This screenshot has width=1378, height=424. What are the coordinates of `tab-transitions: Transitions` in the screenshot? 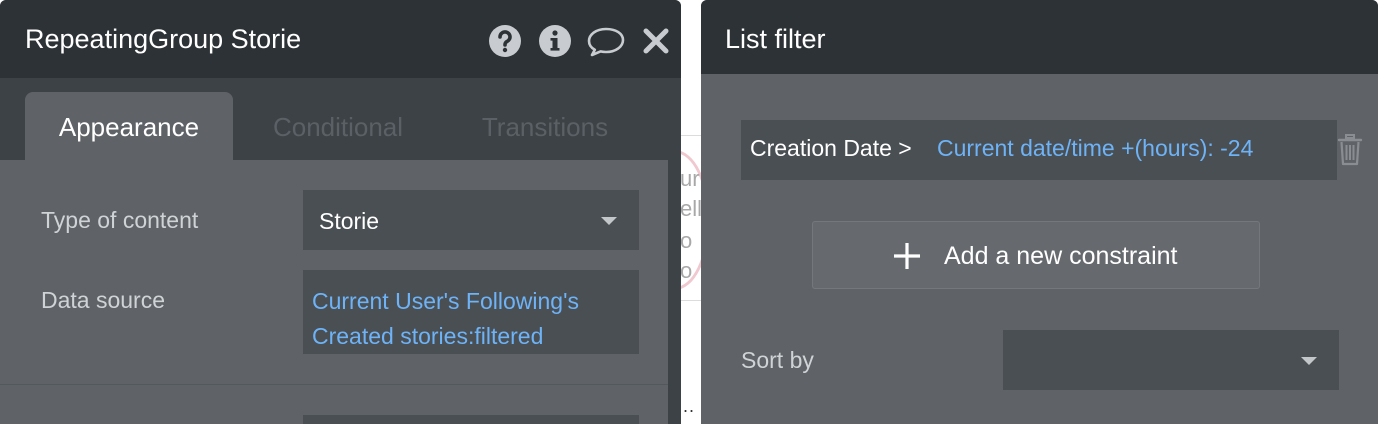 It's located at (545, 126).